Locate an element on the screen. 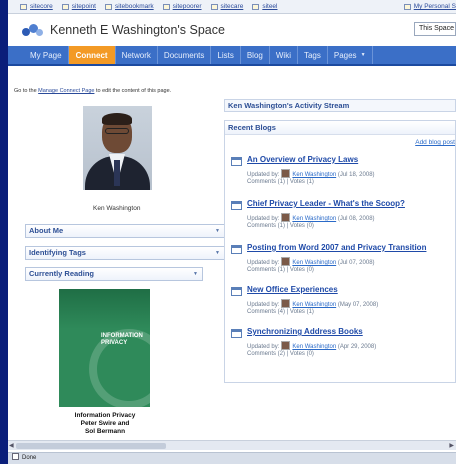  people-logo-icon is located at coordinates (33, 30).